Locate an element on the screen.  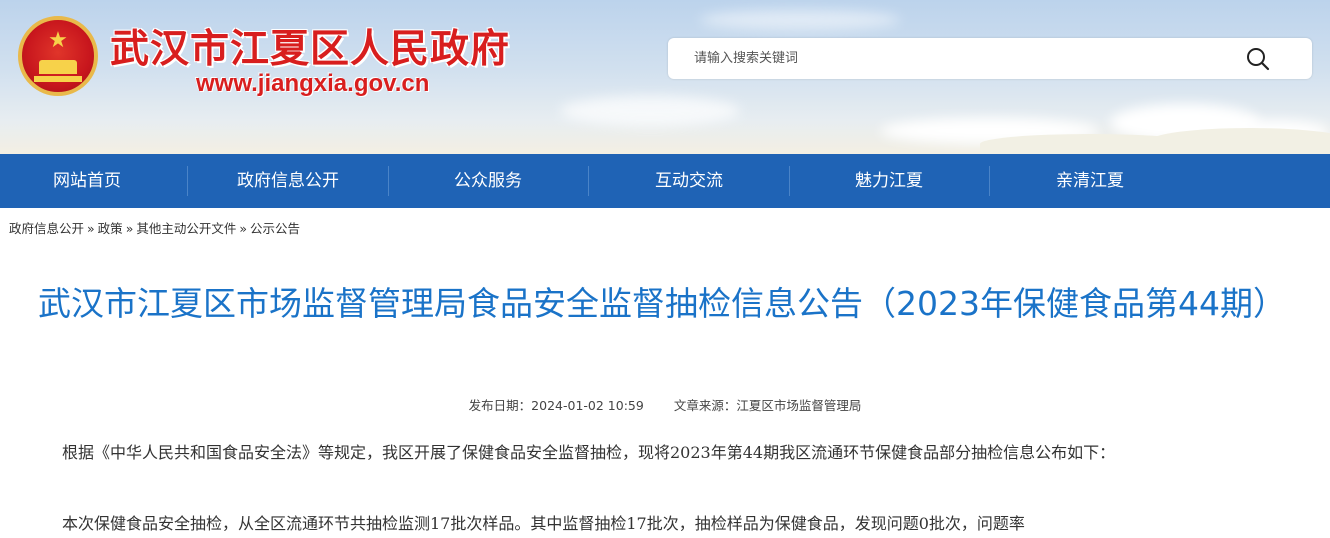
site-title: 武汉市江夏区人民政府 is located at coordinates (310, 46).